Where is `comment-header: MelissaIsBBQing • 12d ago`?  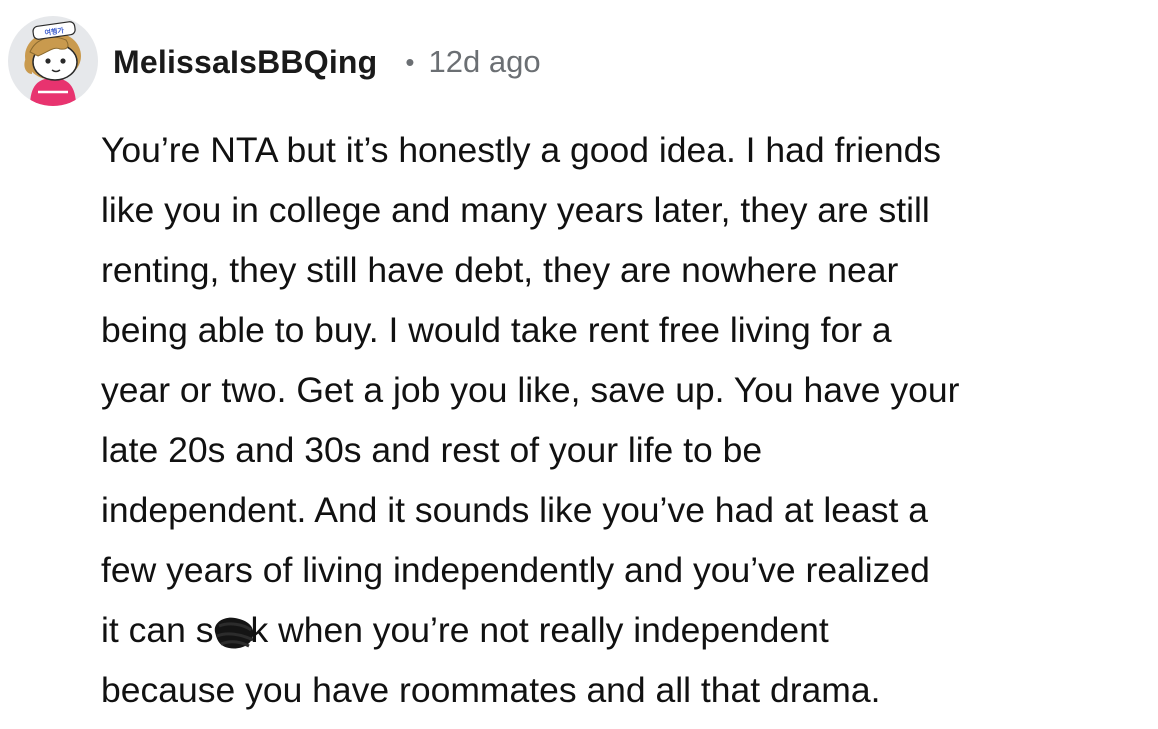
comment-header: MelissaIsBBQing • 12d ago is located at coordinates (327, 62).